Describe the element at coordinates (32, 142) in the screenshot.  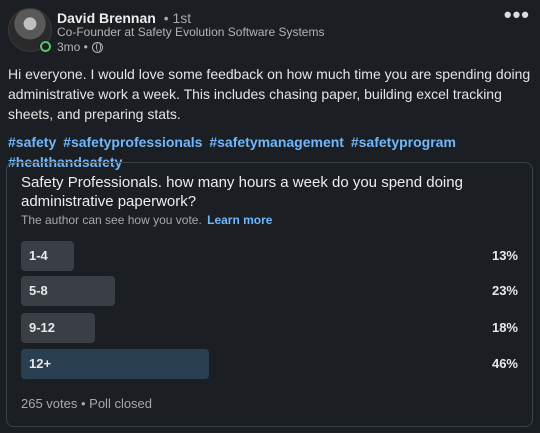
I see `hashtag-link: #safety` at that location.